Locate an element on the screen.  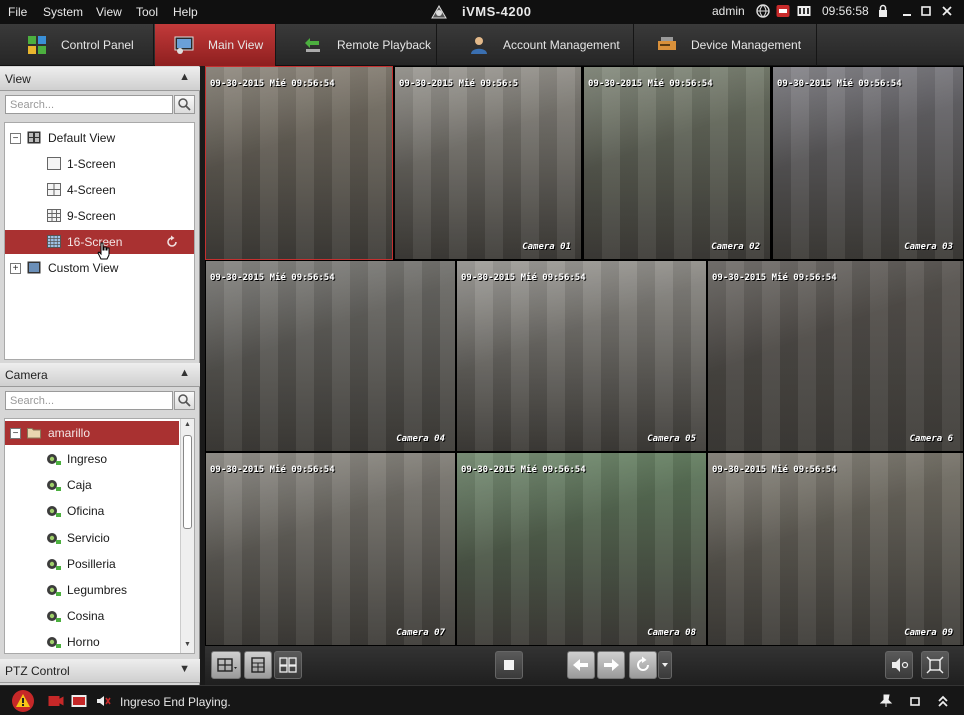
custom-view-icon is located at coordinates (34, 267).